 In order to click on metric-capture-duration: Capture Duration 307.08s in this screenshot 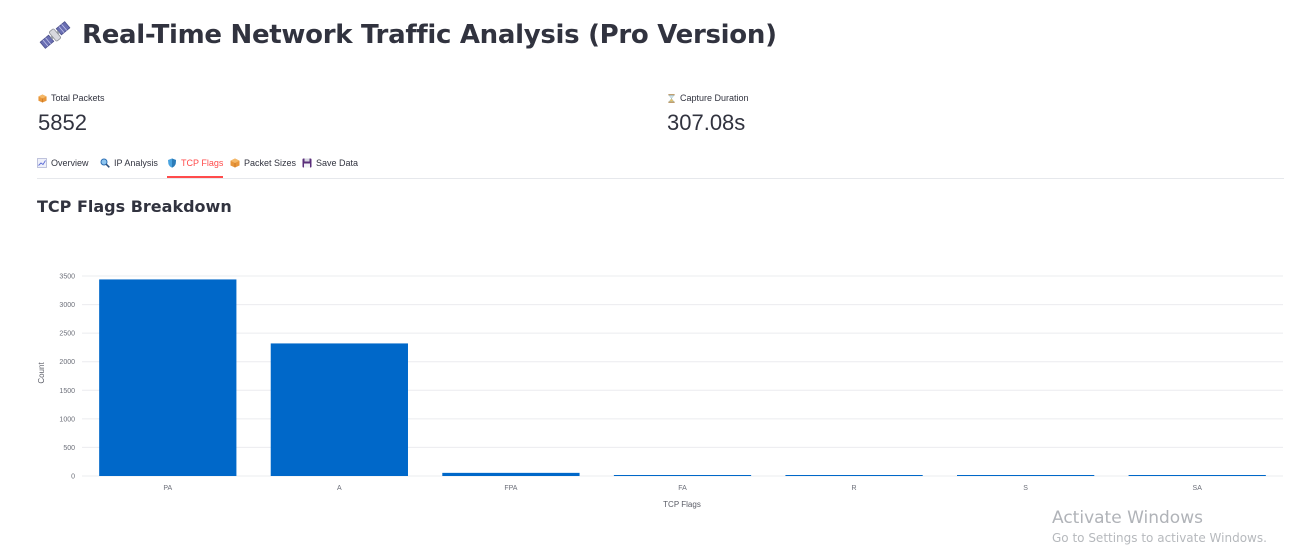, I will do `click(708, 114)`.